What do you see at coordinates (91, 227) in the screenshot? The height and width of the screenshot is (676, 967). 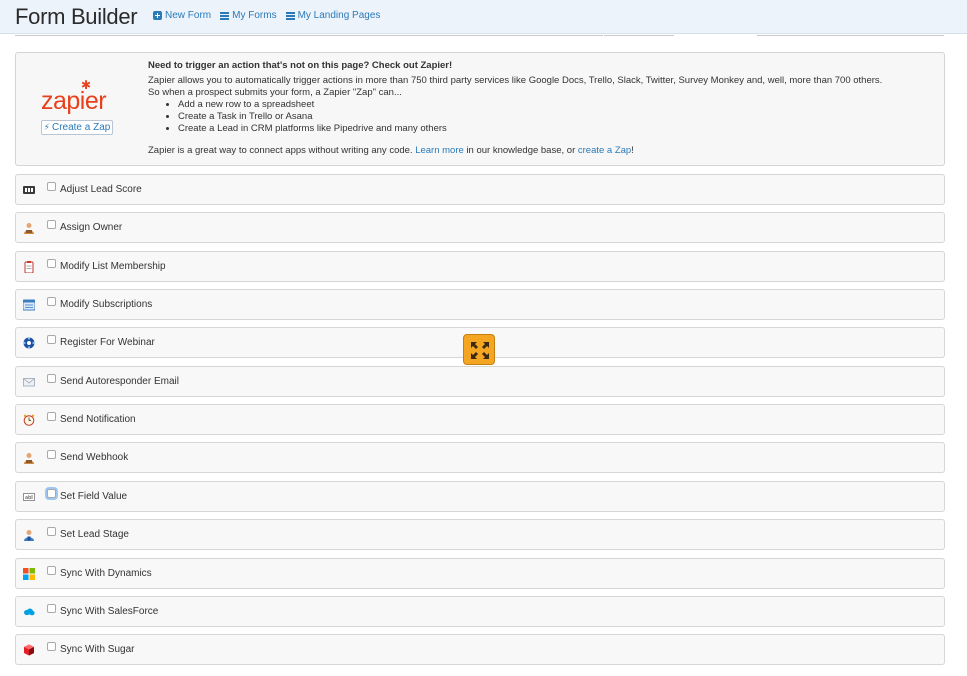 I see `action-label: Assign Owner` at bounding box center [91, 227].